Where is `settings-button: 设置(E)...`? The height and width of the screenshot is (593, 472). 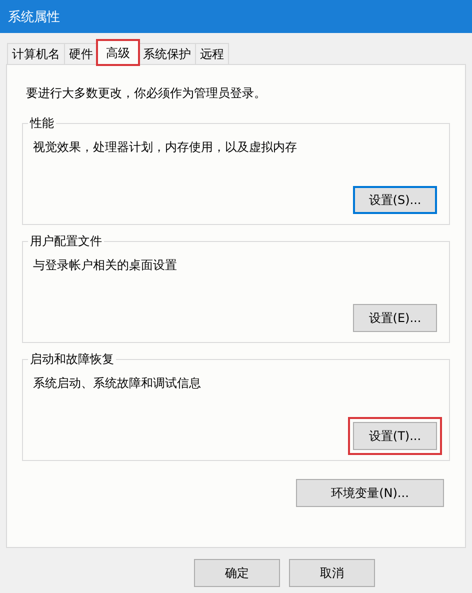 settings-button: 设置(E)... is located at coordinates (395, 318).